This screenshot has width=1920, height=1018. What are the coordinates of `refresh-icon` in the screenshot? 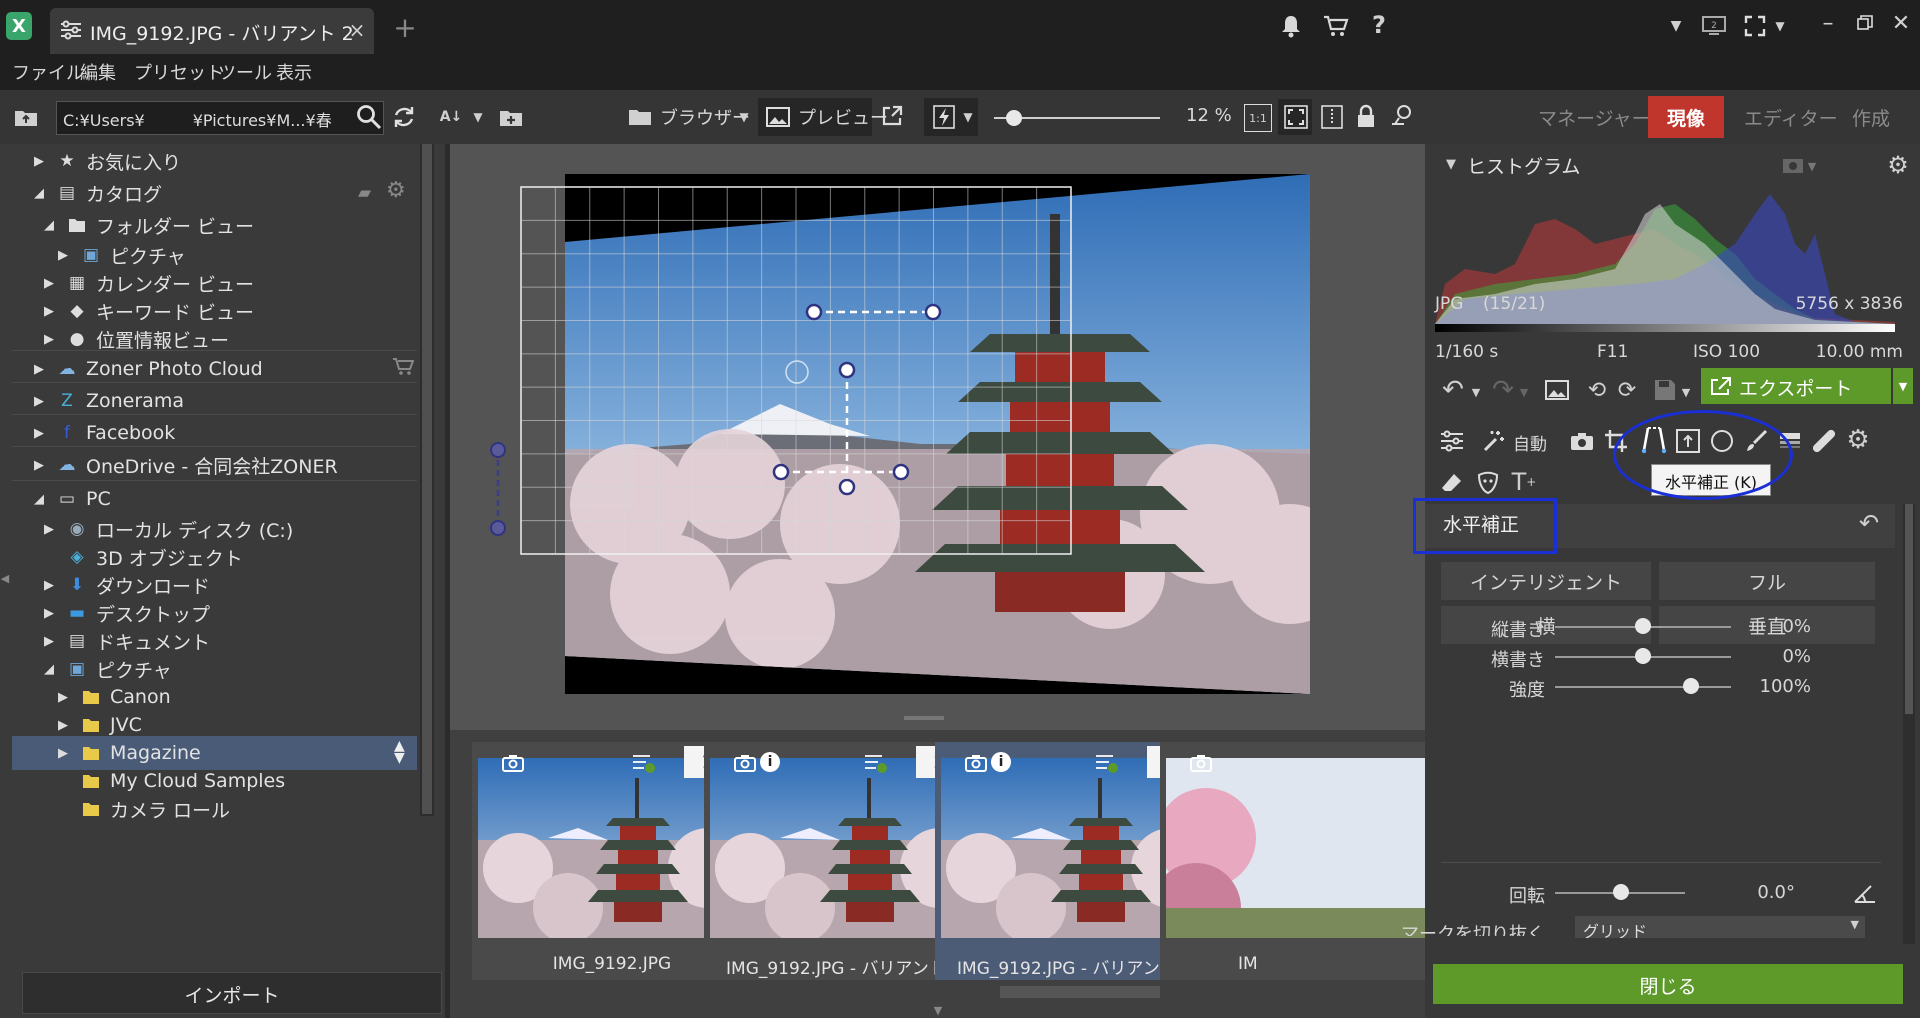 It's located at (404, 117).